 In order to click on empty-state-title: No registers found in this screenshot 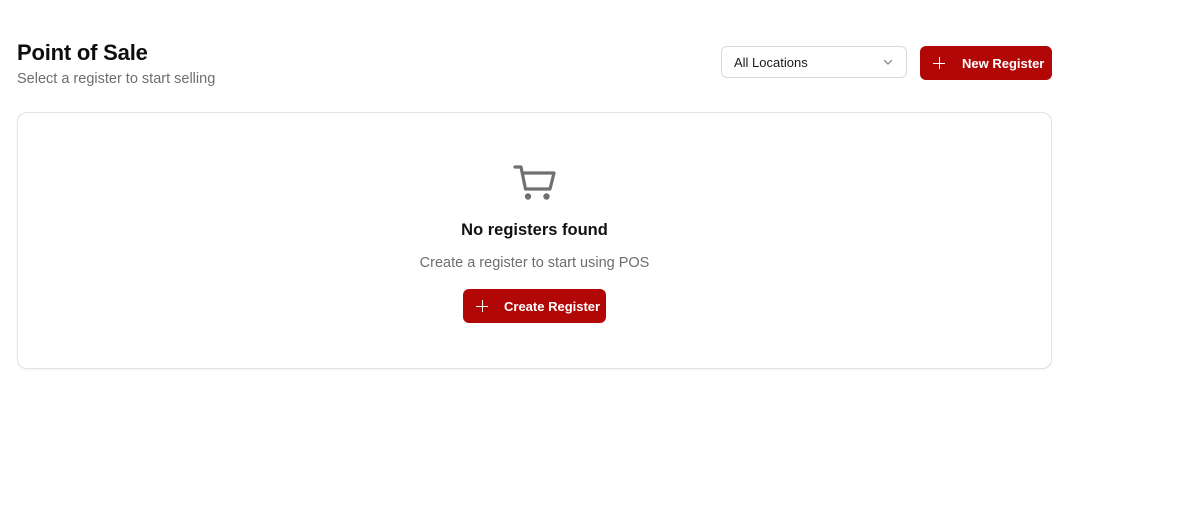, I will do `click(534, 230)`.